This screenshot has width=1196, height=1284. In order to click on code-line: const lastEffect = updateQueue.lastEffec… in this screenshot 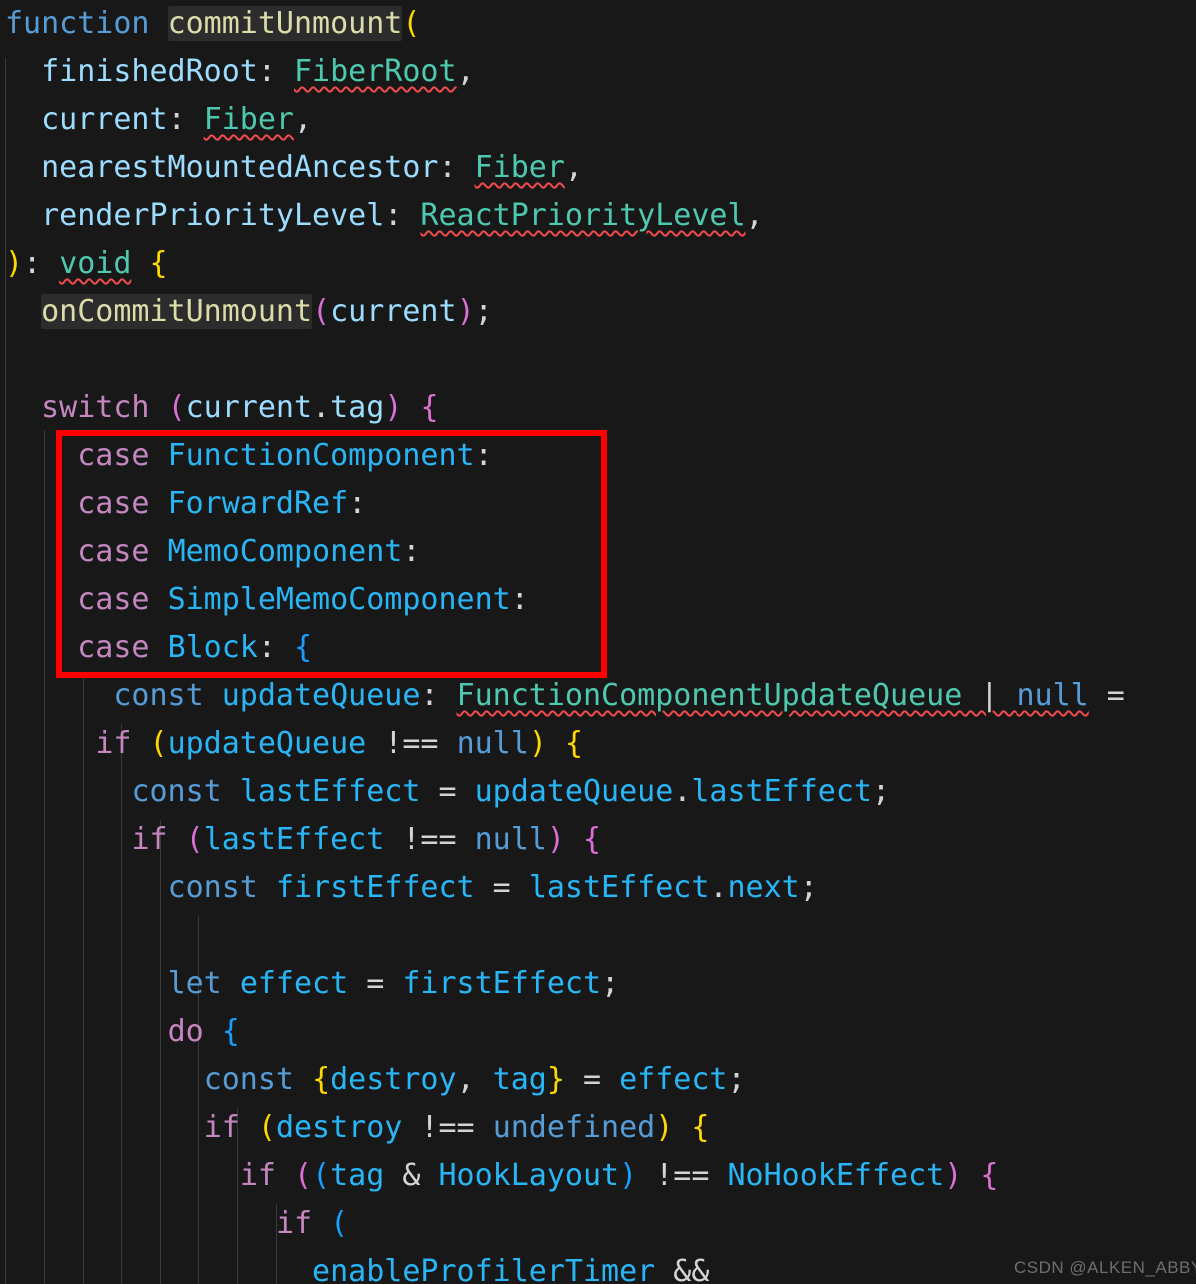, I will do `click(598, 792)`.